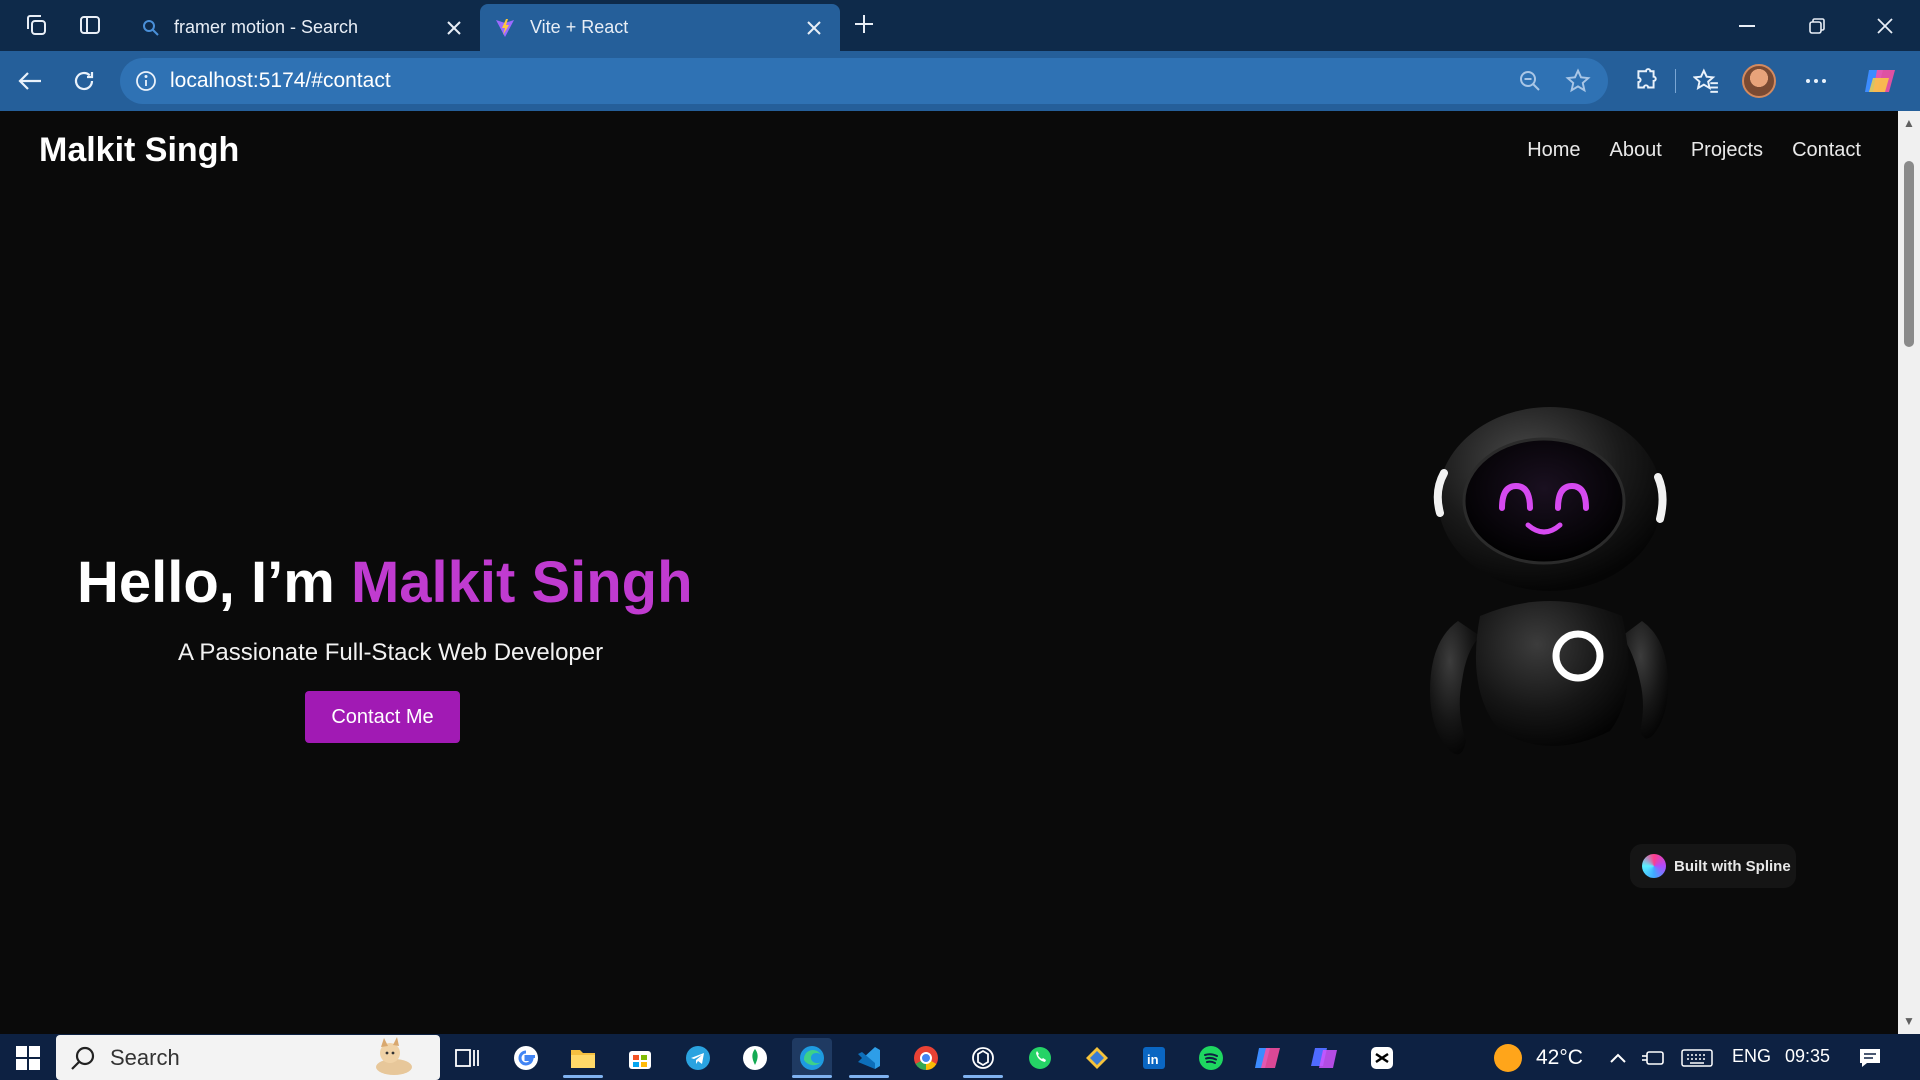 This screenshot has width=1920, height=1080. I want to click on extensions-icon, so click(1646, 81).